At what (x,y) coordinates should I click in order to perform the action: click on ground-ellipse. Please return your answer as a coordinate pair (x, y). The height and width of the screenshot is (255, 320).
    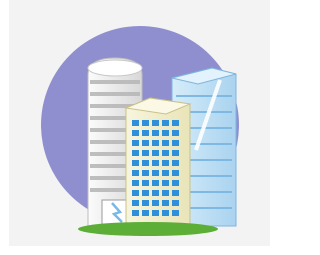
    Looking at the image, I should click on (148, 229).